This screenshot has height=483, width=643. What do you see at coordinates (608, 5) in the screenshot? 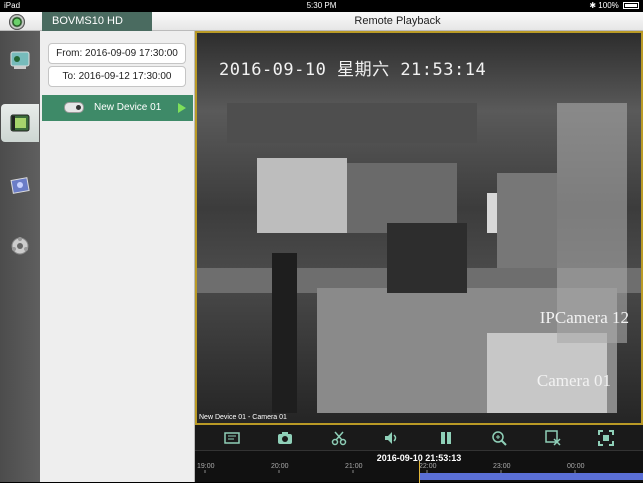
I see `battery-percent: 100%` at bounding box center [608, 5].